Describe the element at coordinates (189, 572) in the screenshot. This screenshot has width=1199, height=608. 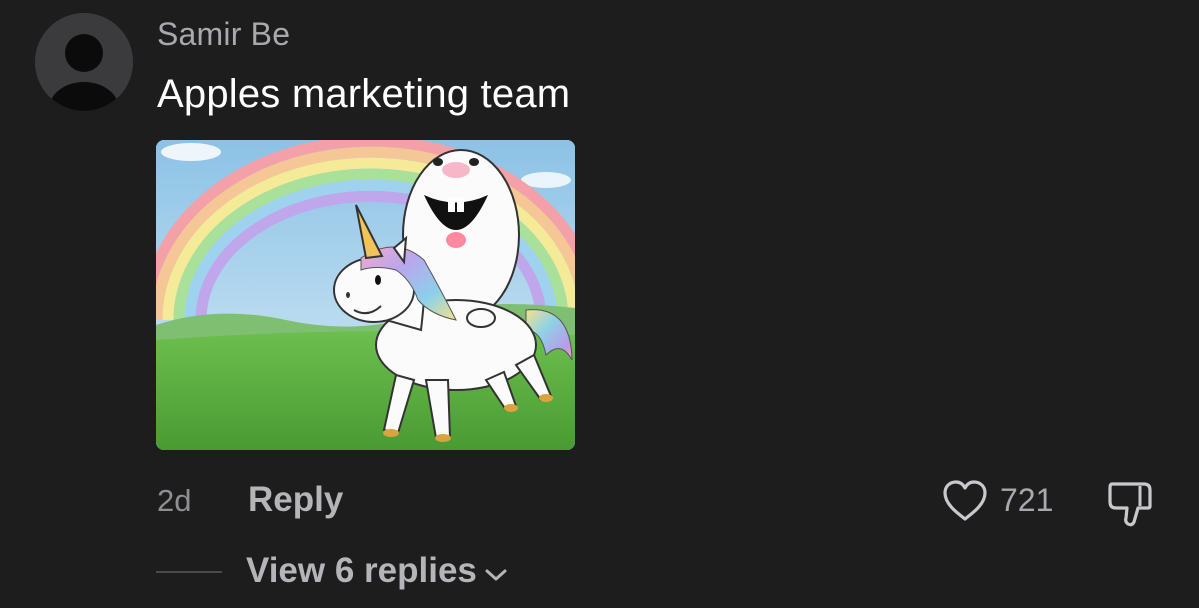
I see `replies-divider` at that location.